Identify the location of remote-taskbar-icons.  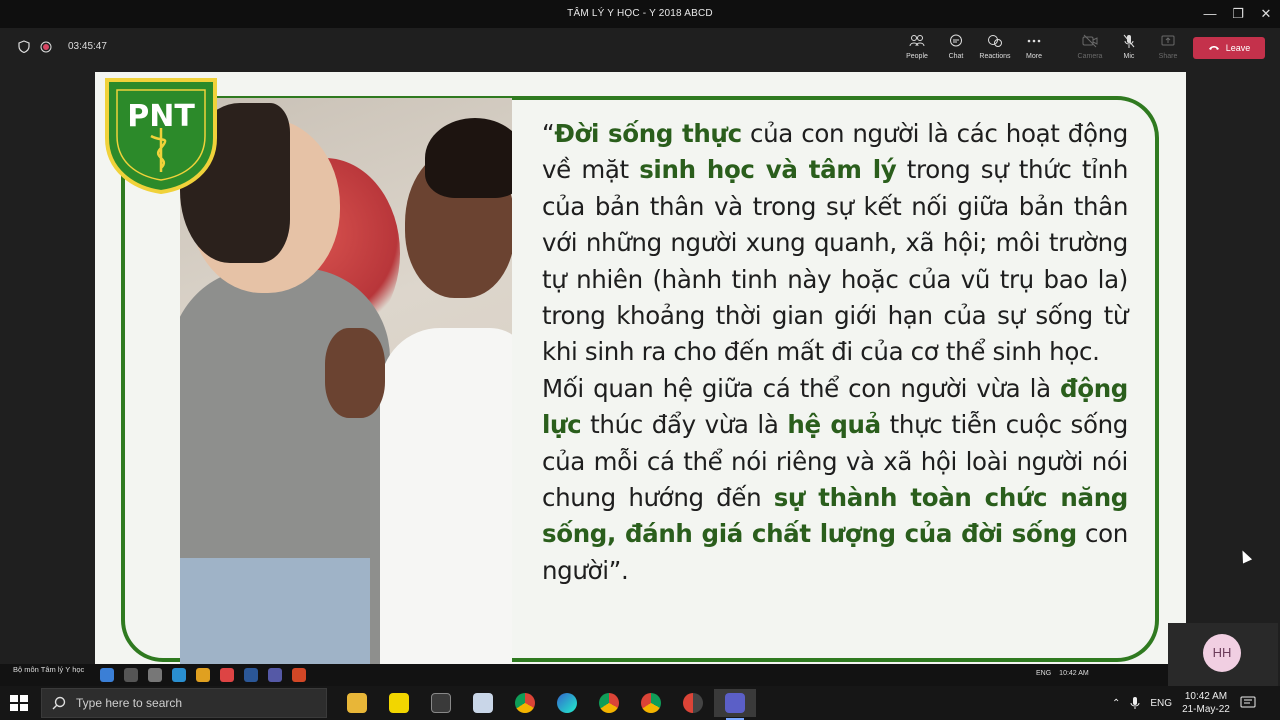
(203, 675).